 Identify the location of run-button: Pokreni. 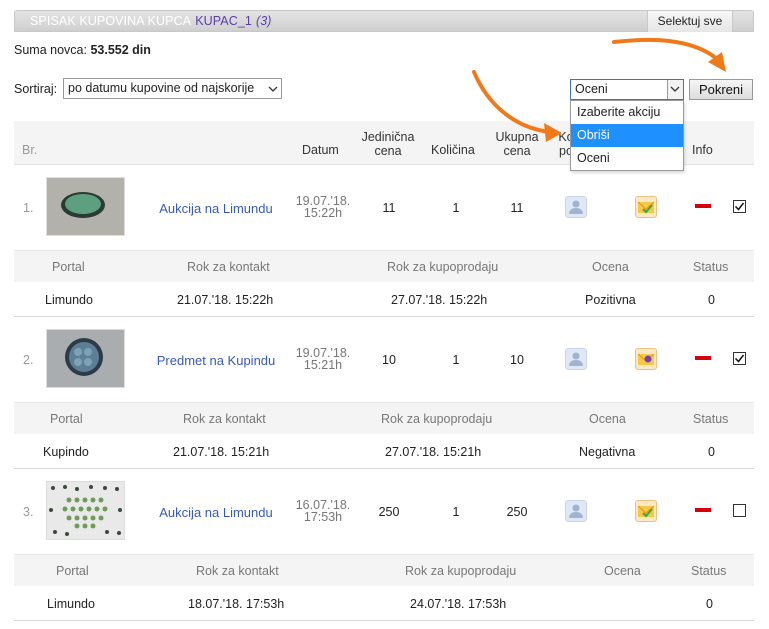
(721, 89).